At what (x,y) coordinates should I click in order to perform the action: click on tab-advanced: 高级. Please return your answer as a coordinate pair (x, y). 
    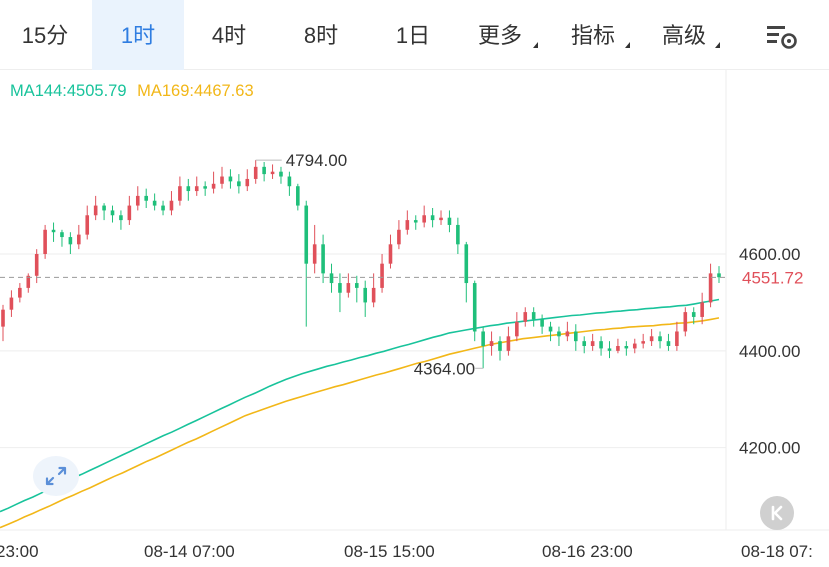
    Looking at the image, I should click on (684, 35).